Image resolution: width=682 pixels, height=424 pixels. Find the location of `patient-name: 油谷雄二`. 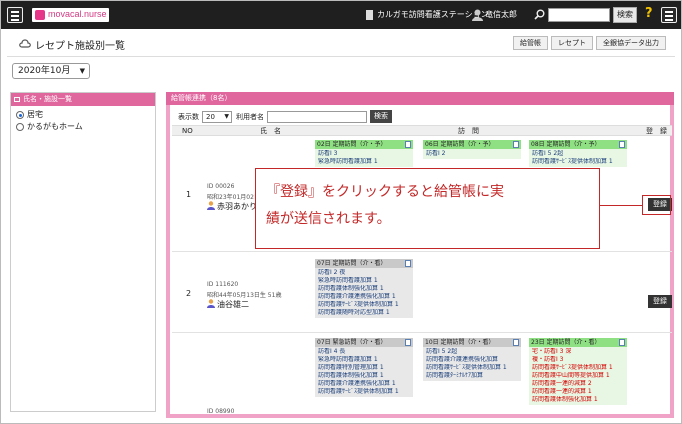

patient-name: 油谷雄二 is located at coordinates (228, 304).